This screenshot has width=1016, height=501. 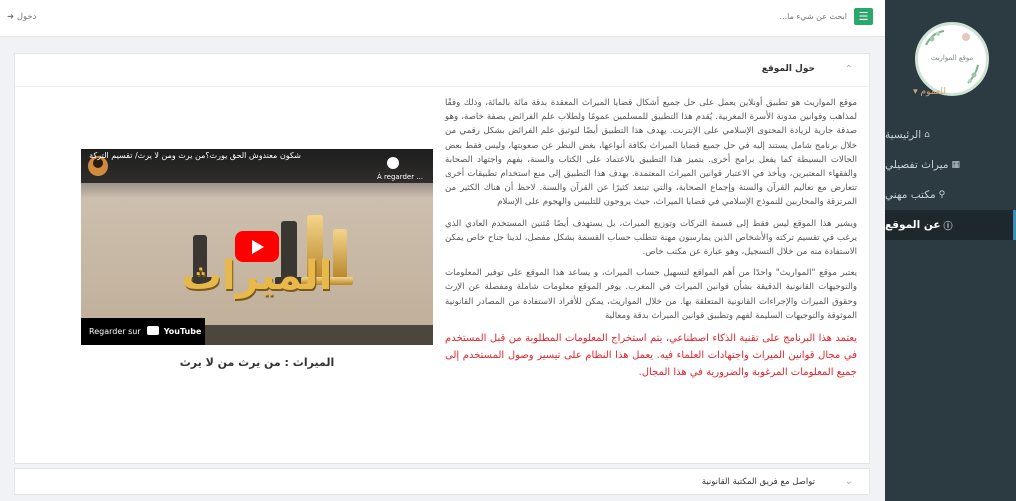 I want to click on login-link: دخول ➜, so click(x=21, y=17).